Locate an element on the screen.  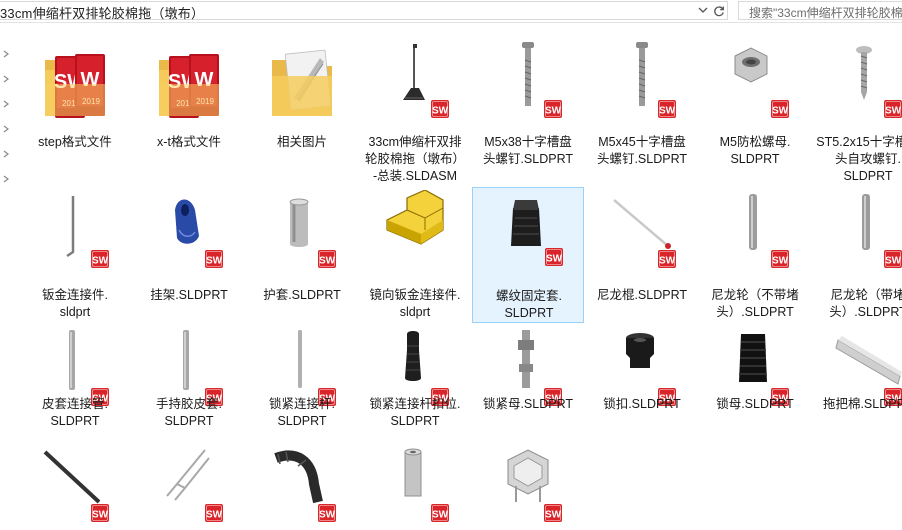
file-name-line: 护套.SLDPRT is located at coordinates (302, 295).